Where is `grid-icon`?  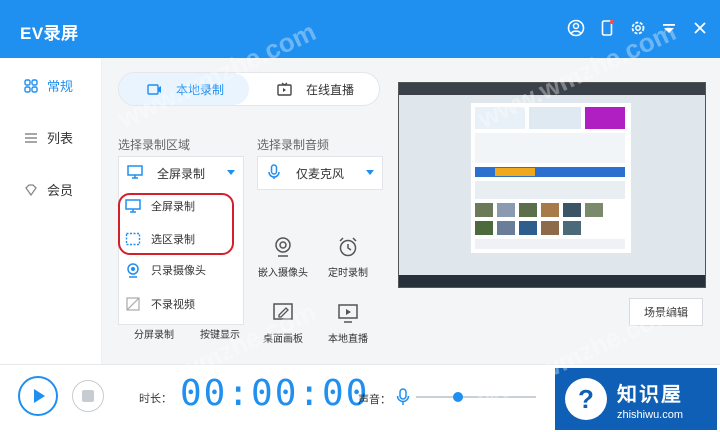 grid-icon is located at coordinates (31, 85).